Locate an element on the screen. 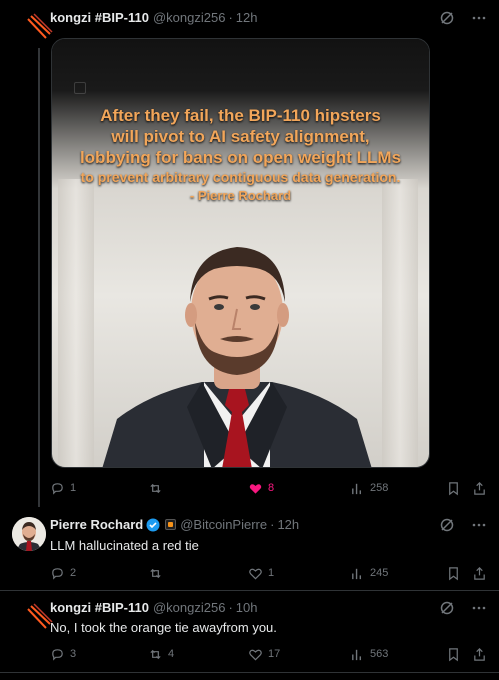  like-count: 8 is located at coordinates (271, 488).